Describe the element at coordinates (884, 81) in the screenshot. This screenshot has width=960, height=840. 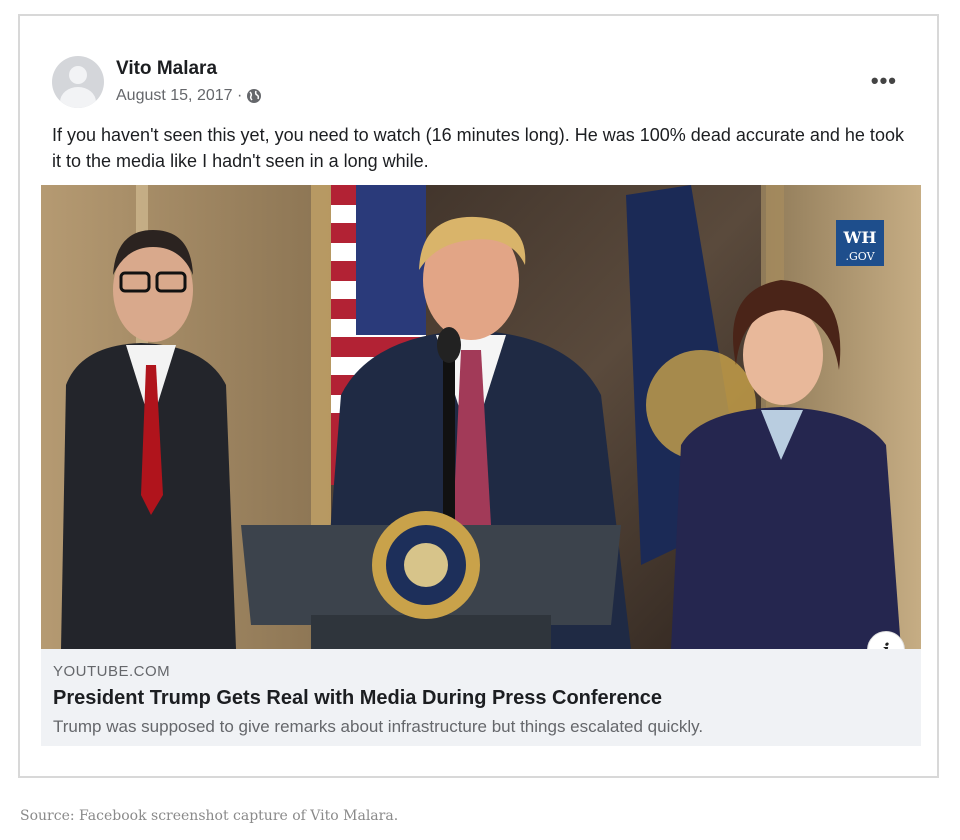
I see `more-options-button: •••` at that location.